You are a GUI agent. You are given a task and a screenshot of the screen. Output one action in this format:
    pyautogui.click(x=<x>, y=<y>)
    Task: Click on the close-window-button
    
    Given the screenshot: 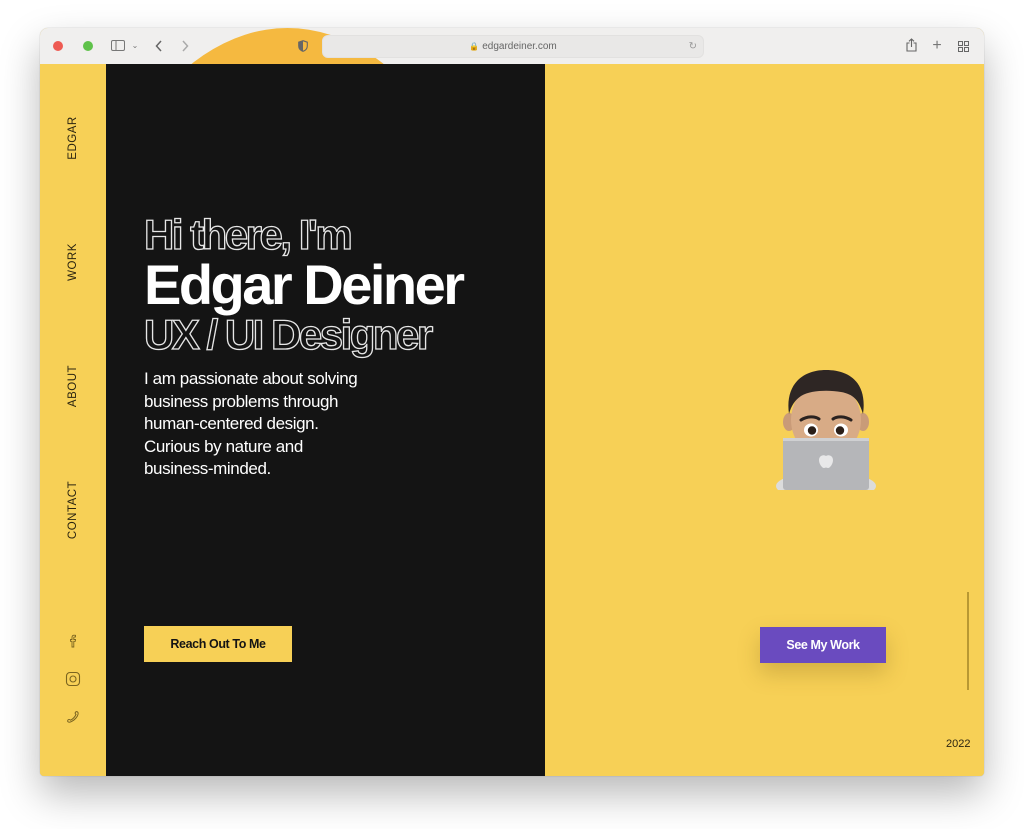 What is the action you would take?
    pyautogui.click(x=58, y=46)
    